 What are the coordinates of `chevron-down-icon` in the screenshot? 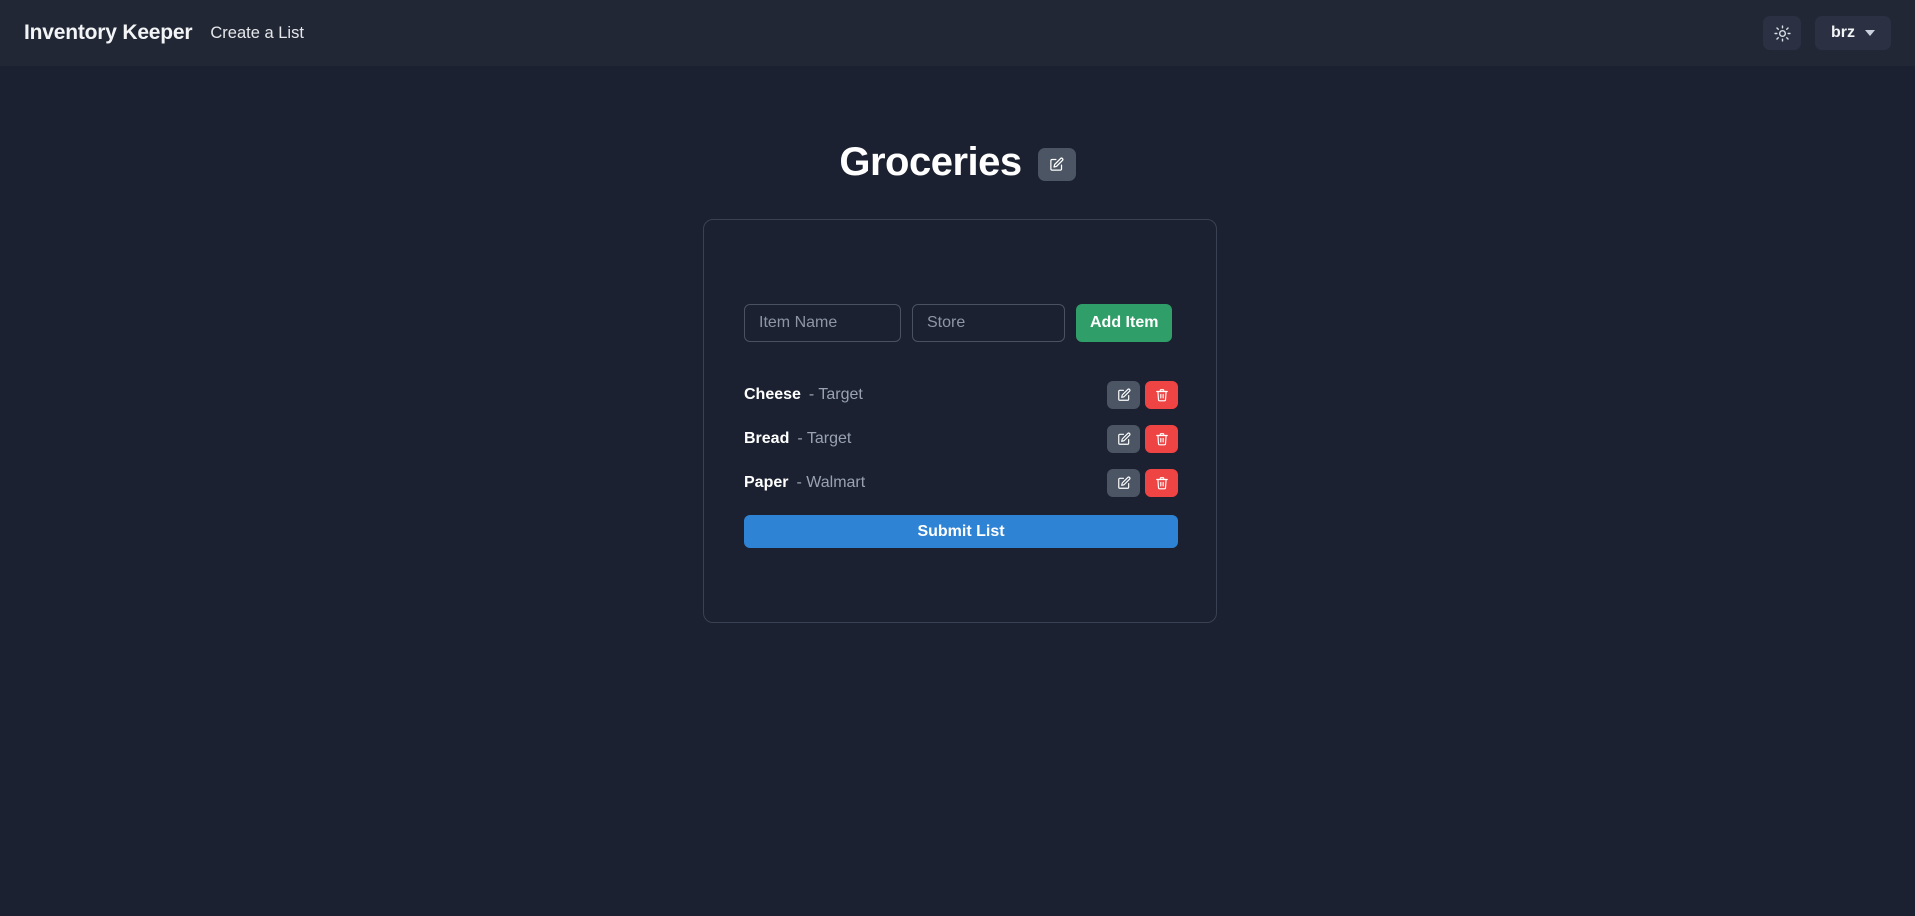 It's located at (1870, 33).